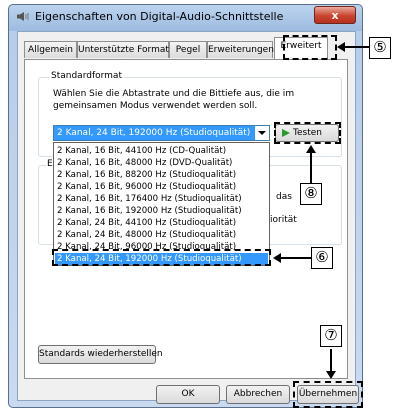 The height and width of the screenshot is (416, 404). Describe the element at coordinates (331, 336) in the screenshot. I see `callout-7: ⑦` at that location.